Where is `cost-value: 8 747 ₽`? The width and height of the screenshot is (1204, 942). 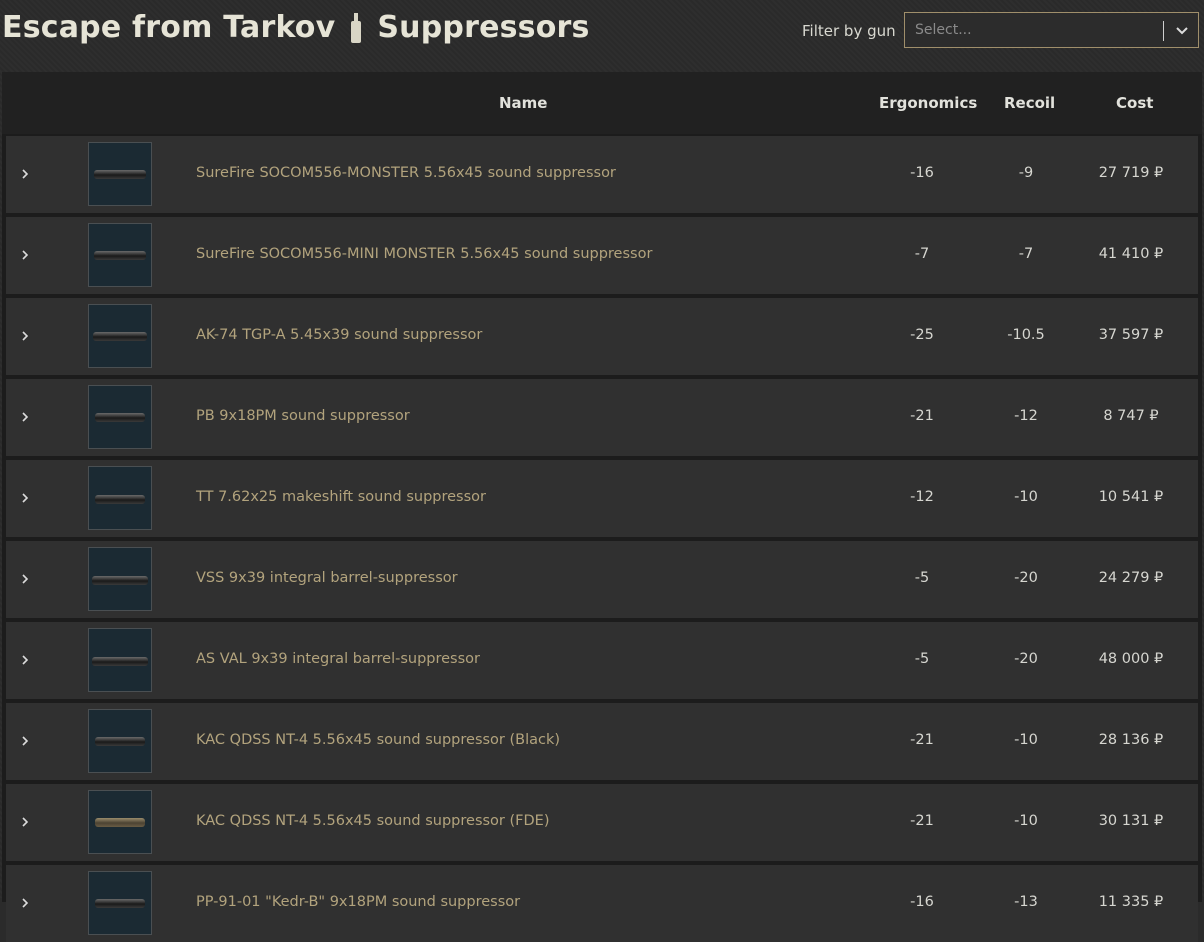
cost-value: 8 747 ₽ is located at coordinates (1131, 416).